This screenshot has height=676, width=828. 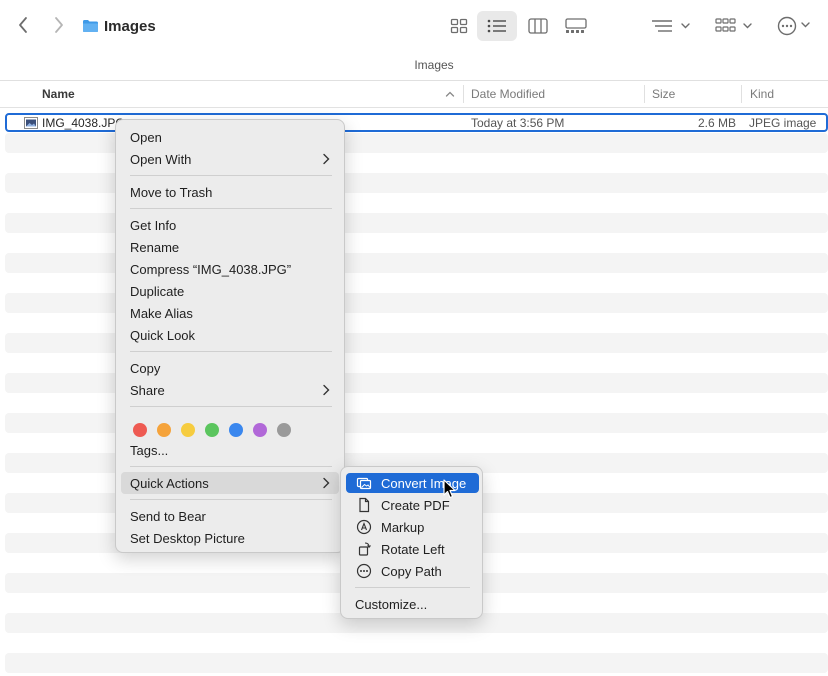 What do you see at coordinates (145, 368) in the screenshot?
I see `menu-item-label: Copy` at bounding box center [145, 368].